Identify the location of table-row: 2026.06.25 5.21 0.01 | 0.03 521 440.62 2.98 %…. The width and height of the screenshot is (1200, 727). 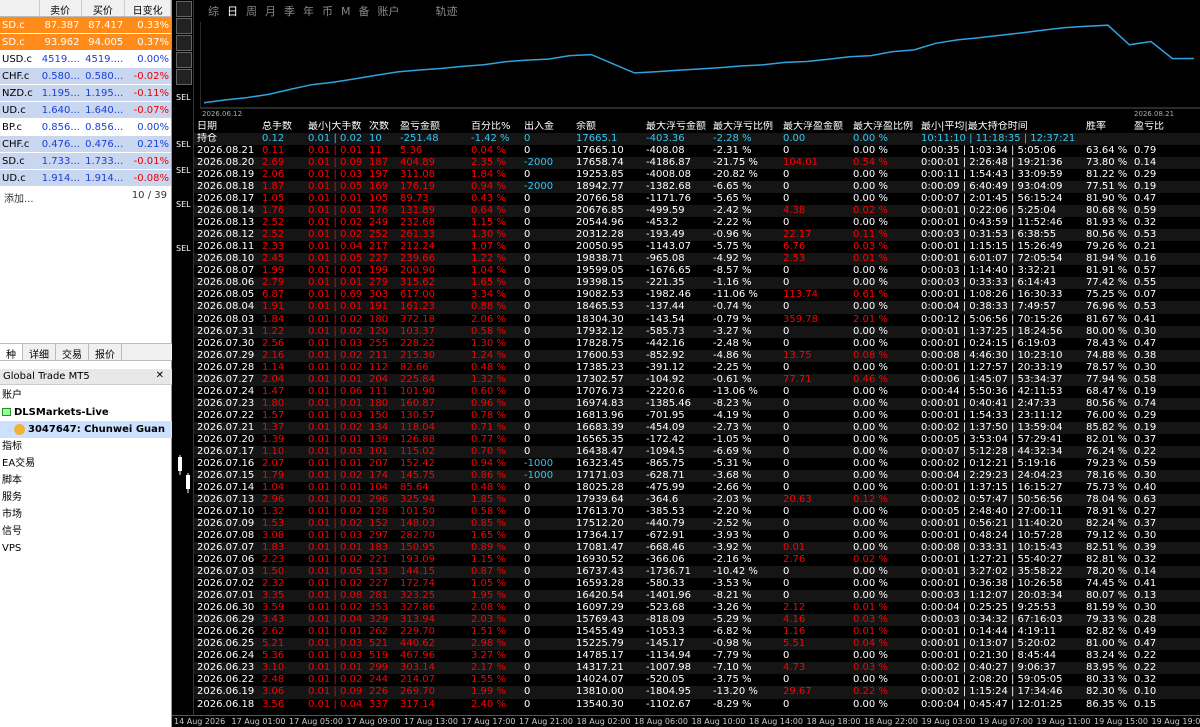
(697, 644).